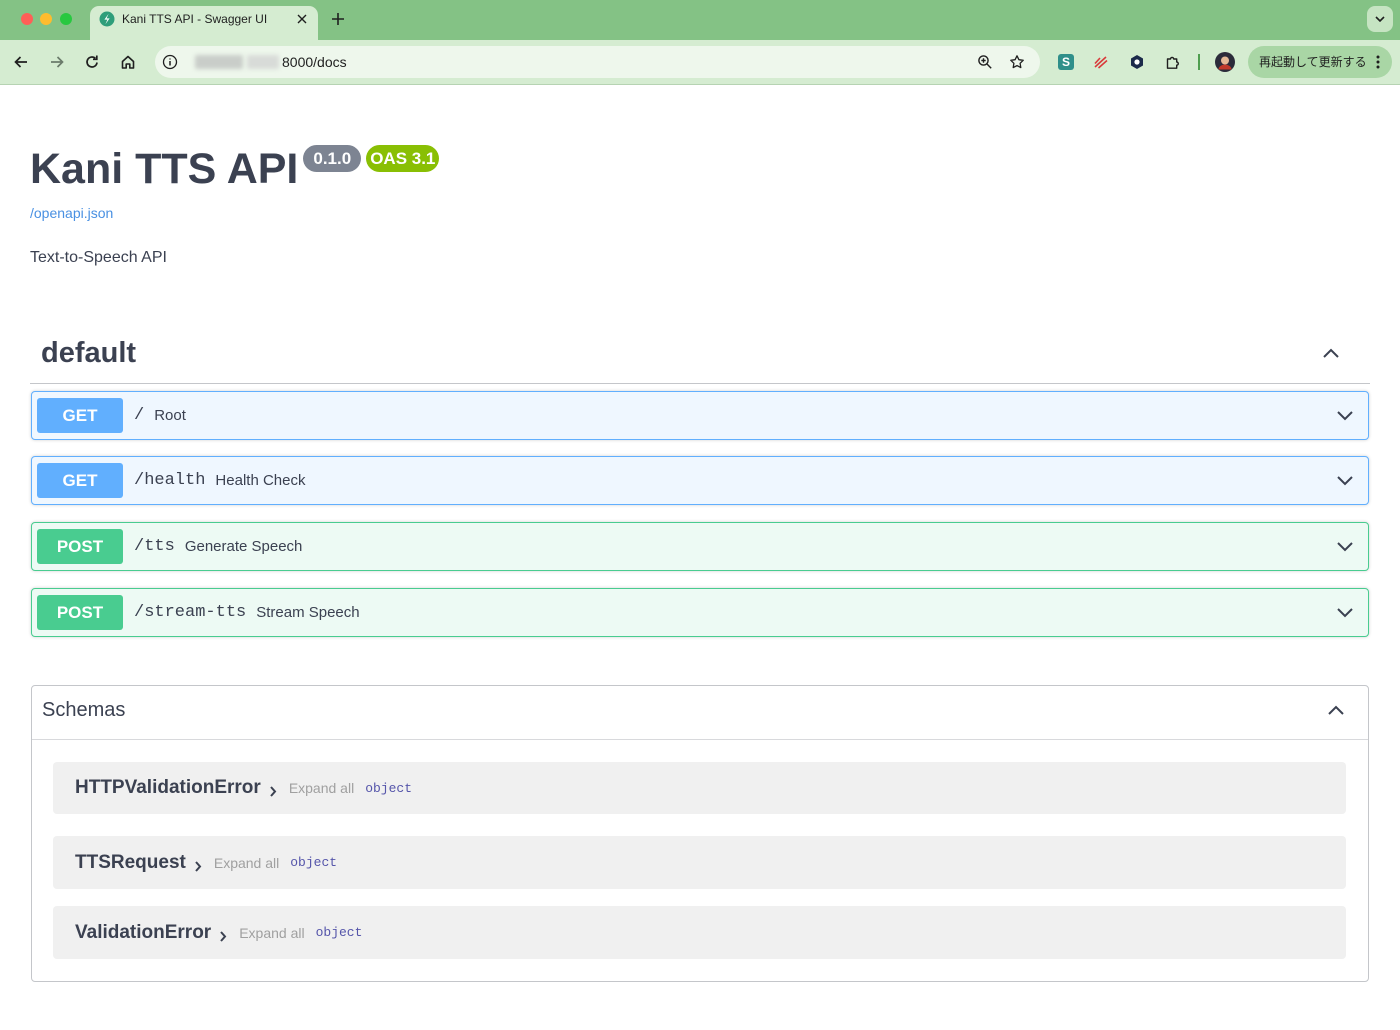 This screenshot has width=1400, height=1030. Describe the element at coordinates (21, 62) in the screenshot. I see `back-arrow-icon` at that location.